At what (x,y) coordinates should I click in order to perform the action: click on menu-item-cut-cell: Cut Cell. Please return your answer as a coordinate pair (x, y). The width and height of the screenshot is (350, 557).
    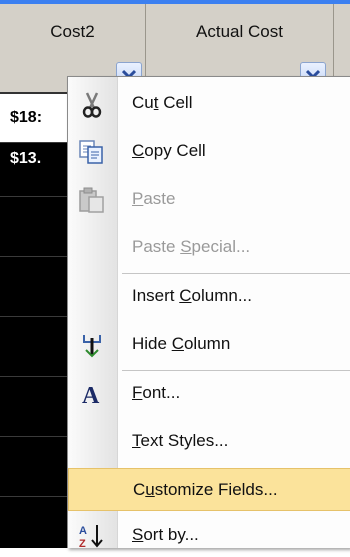
    Looking at the image, I should click on (209, 103).